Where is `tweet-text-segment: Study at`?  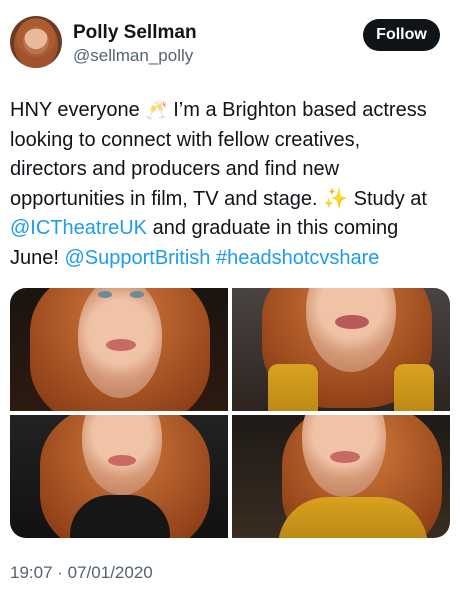
tweet-text-segment: Study at is located at coordinates (390, 198).